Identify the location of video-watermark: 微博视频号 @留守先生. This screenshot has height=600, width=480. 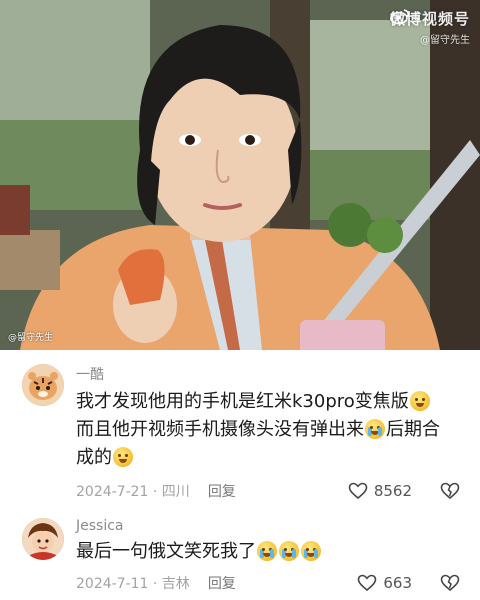
(430, 27).